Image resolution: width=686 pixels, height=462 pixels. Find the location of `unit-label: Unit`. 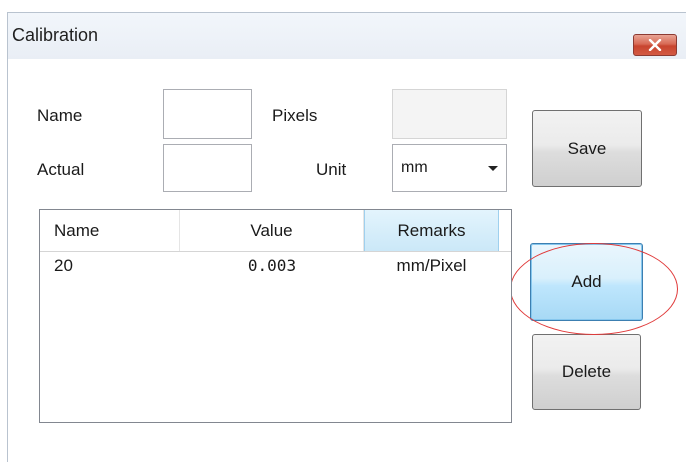

unit-label: Unit is located at coordinates (331, 169).